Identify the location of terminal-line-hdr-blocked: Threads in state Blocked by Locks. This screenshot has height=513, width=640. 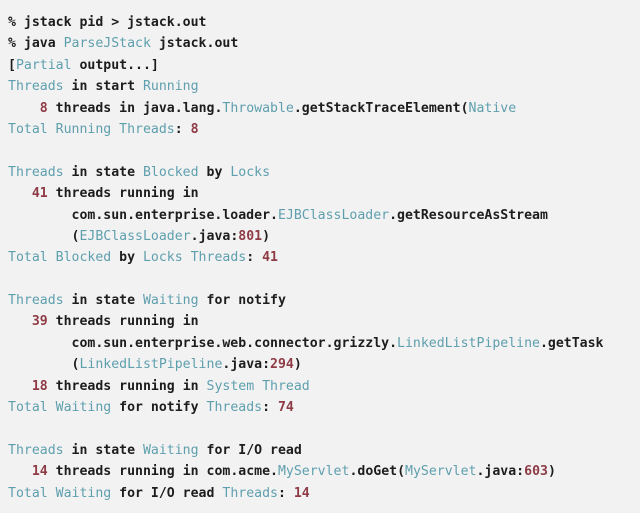
(324, 172).